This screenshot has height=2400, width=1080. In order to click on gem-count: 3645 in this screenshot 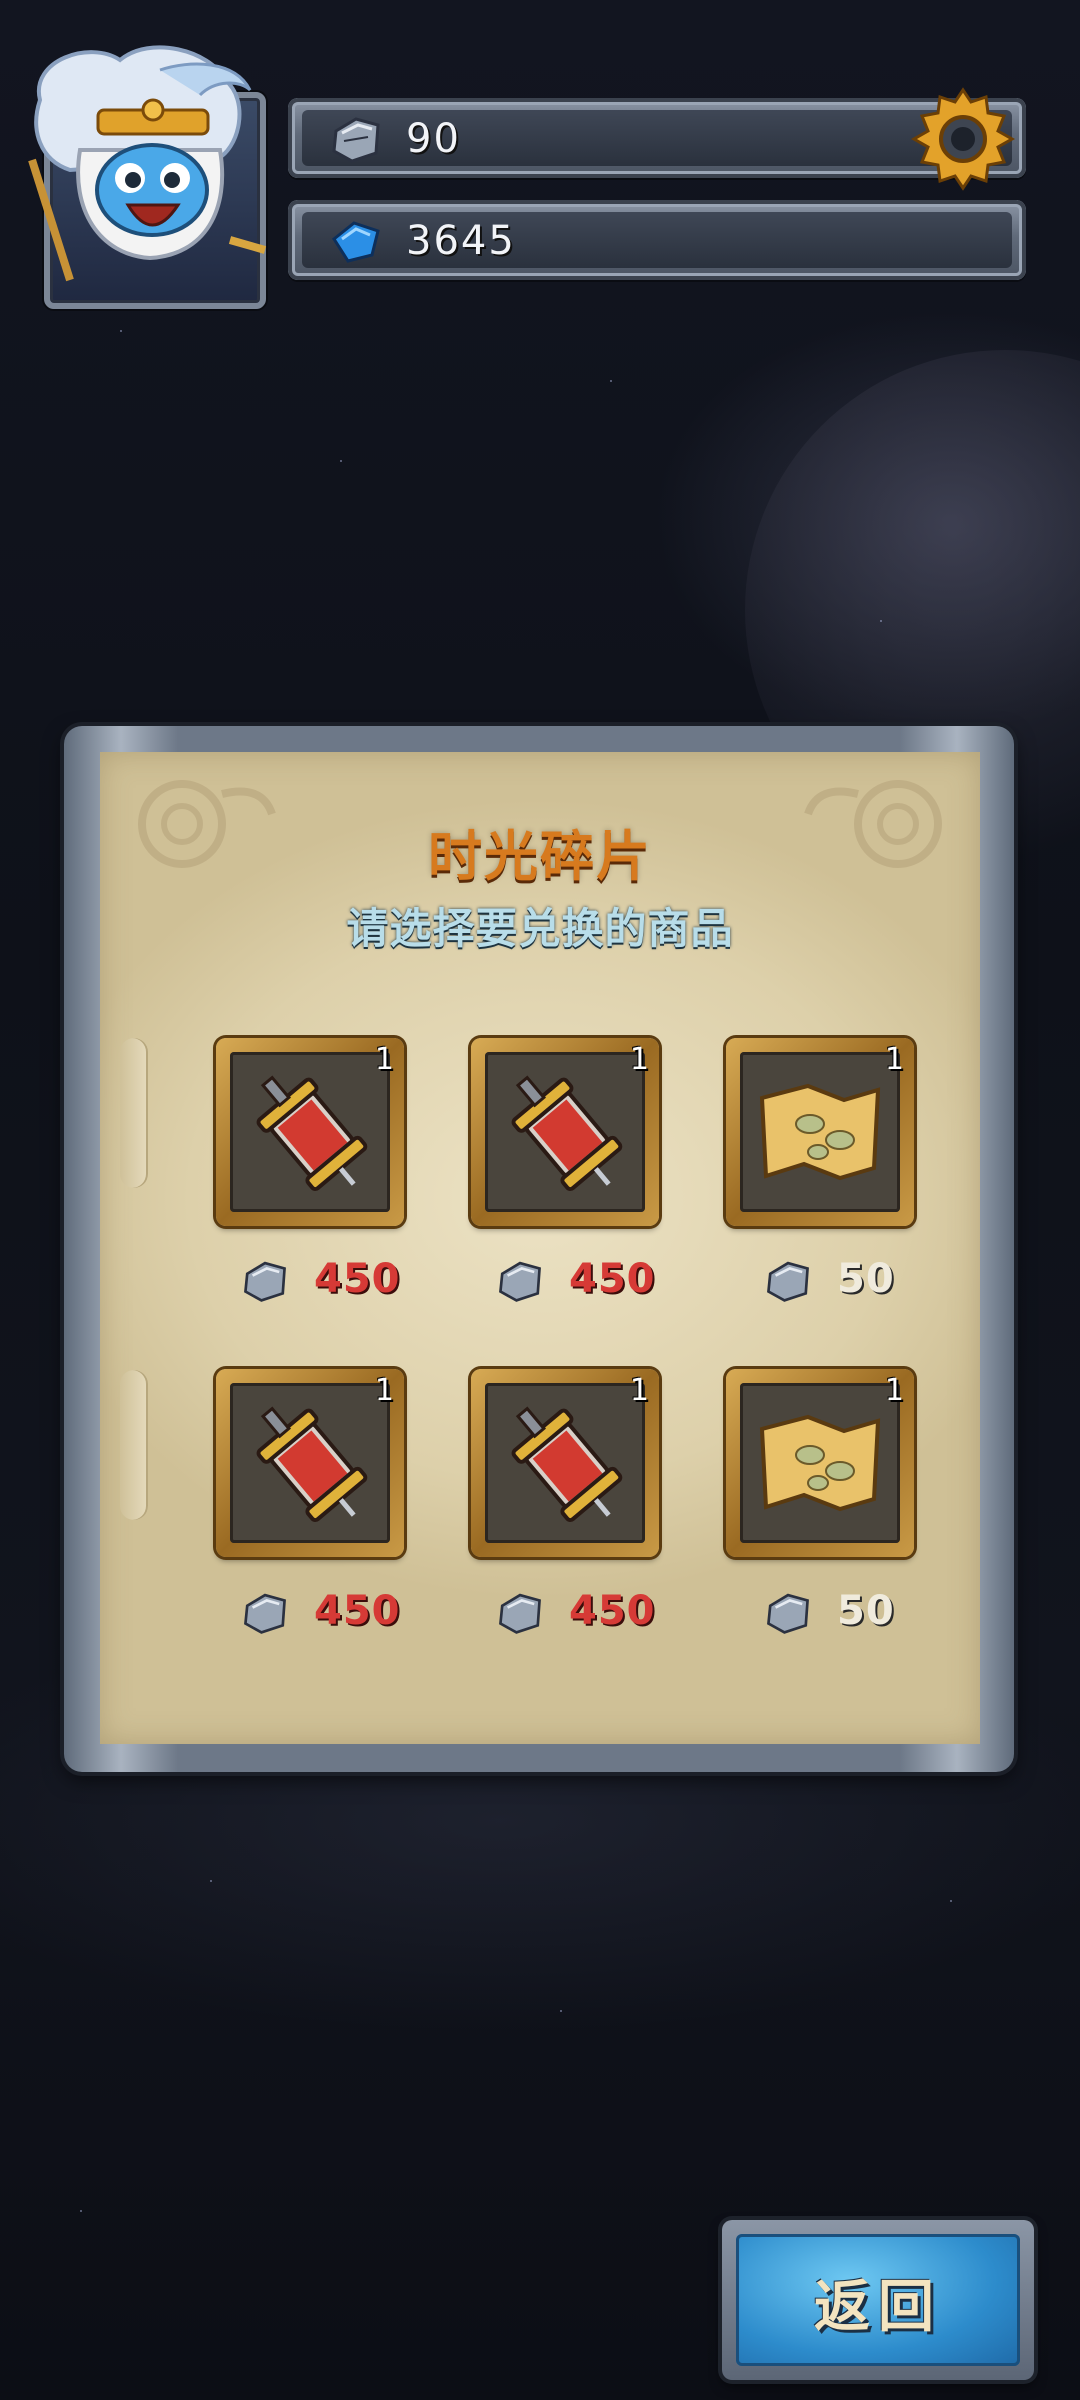, I will do `click(461, 241)`.